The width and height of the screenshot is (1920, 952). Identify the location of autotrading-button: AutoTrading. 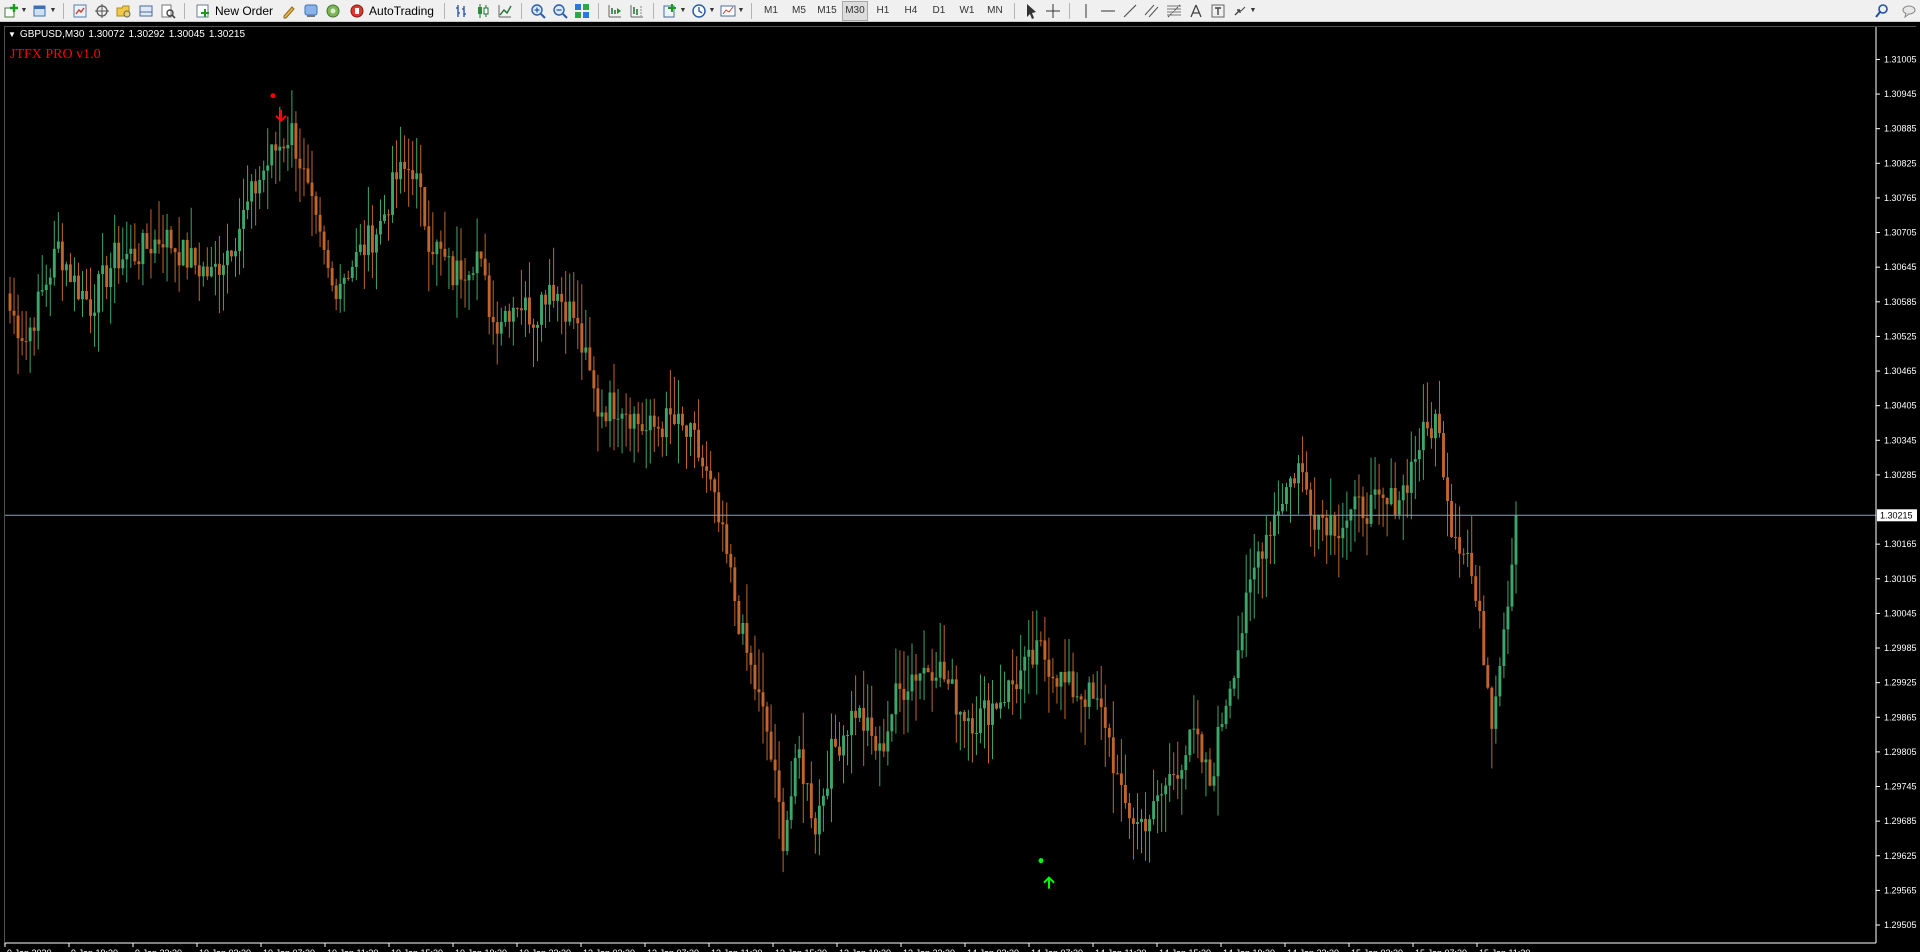
(391, 11).